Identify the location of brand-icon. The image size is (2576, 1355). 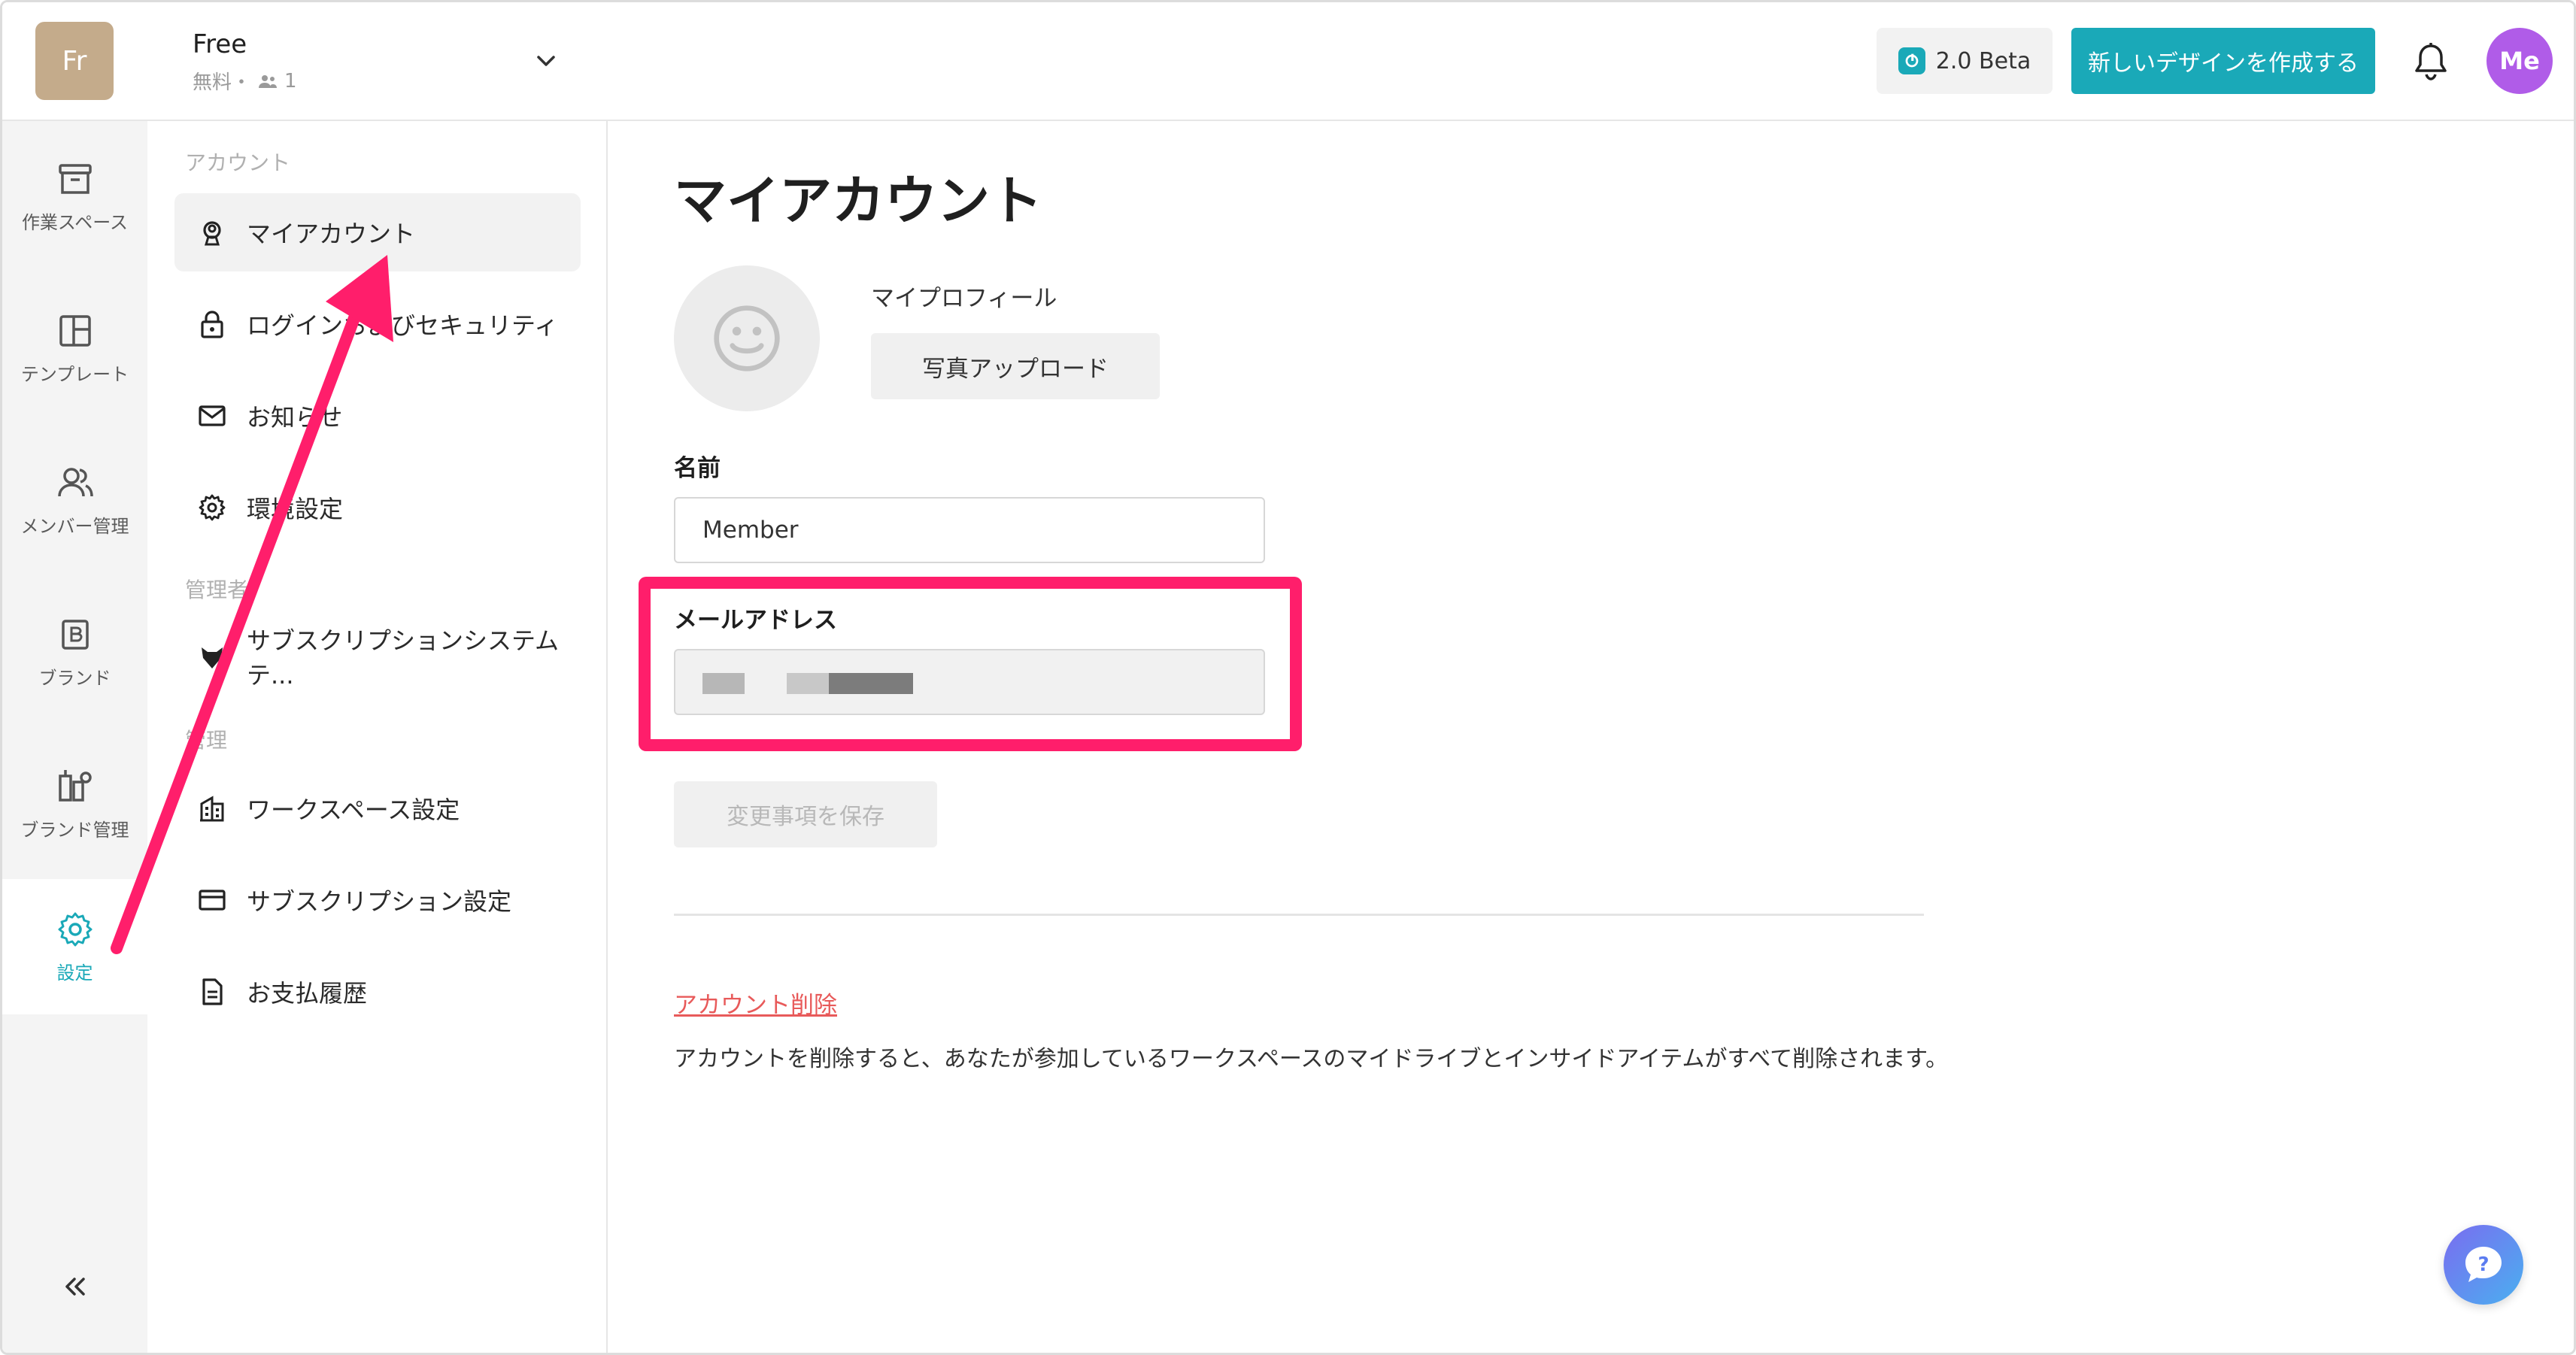
(75, 634).